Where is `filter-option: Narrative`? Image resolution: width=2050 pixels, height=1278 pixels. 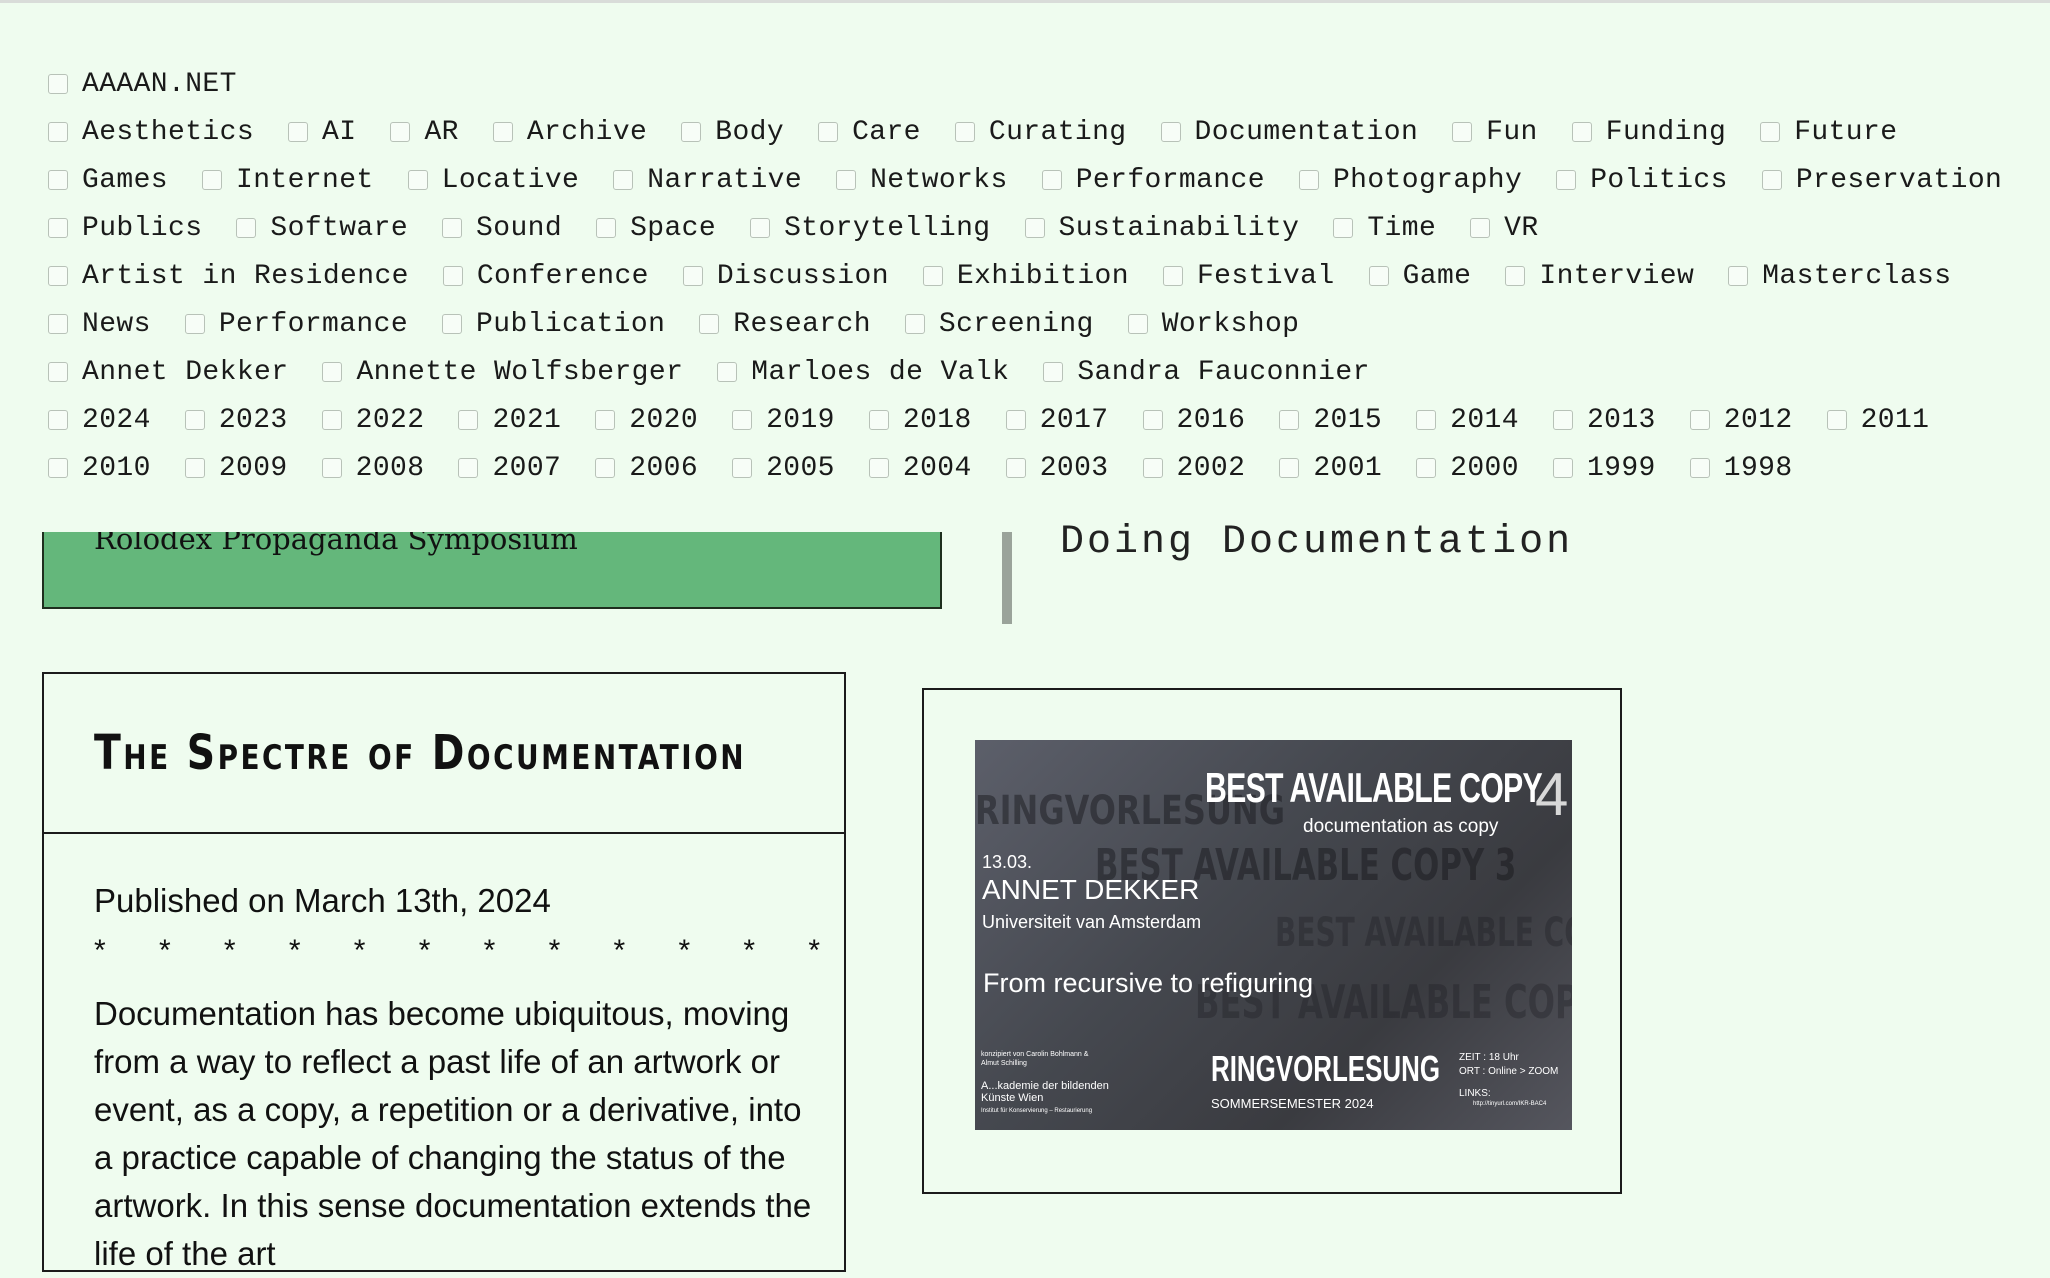 filter-option: Narrative is located at coordinates (707, 180).